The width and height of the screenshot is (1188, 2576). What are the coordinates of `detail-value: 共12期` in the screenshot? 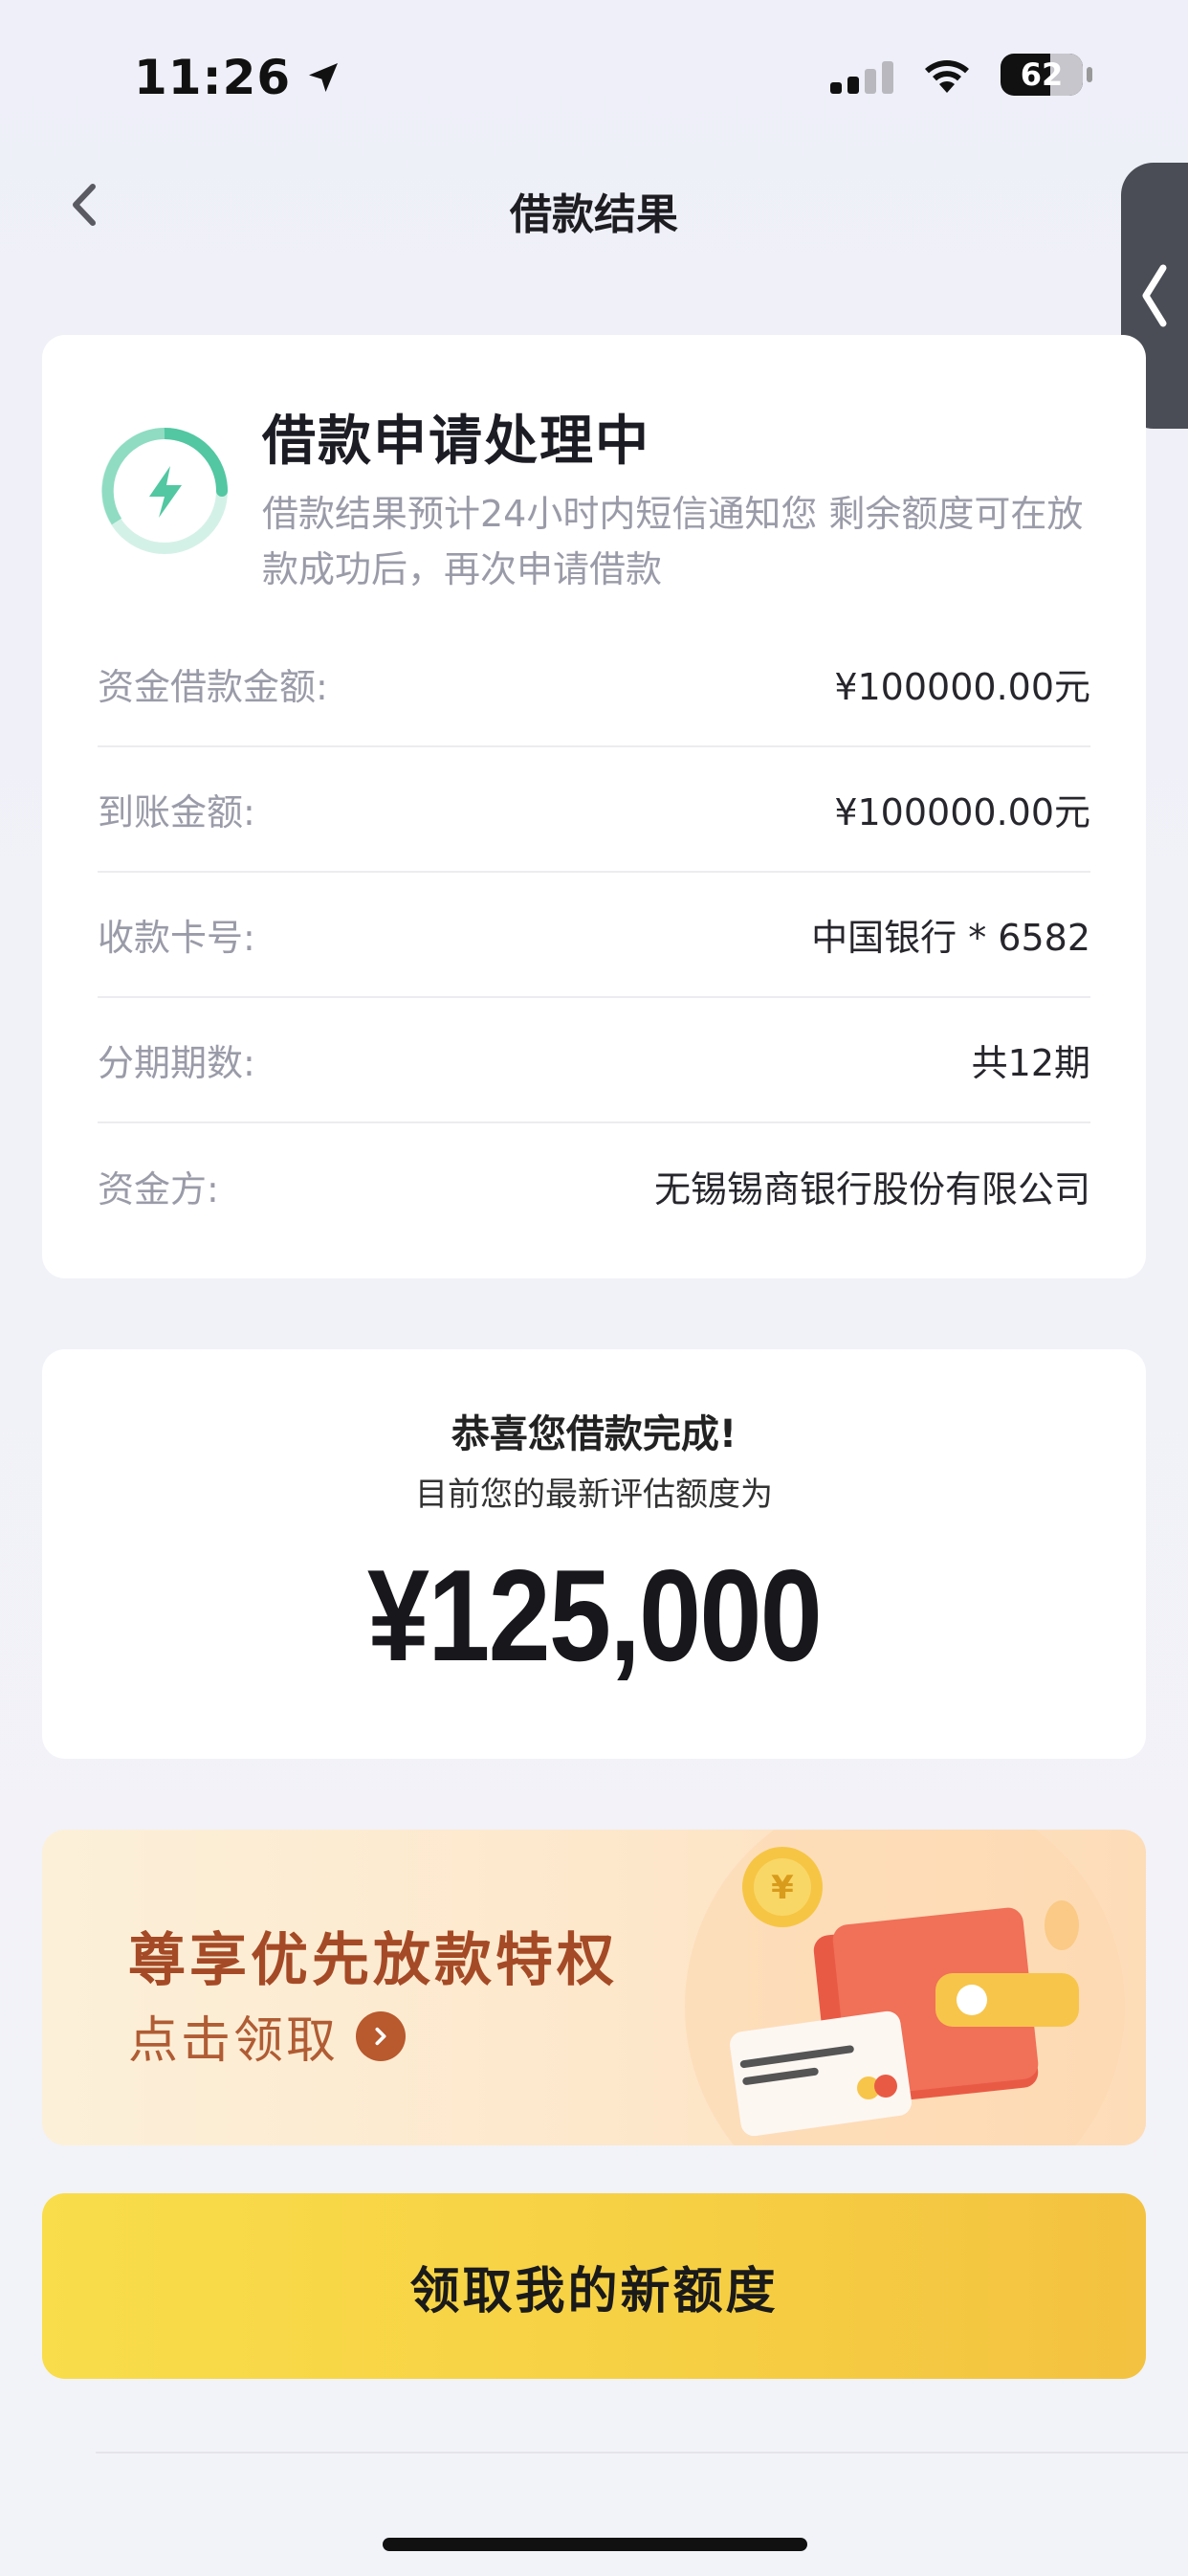 It's located at (1030, 1063).